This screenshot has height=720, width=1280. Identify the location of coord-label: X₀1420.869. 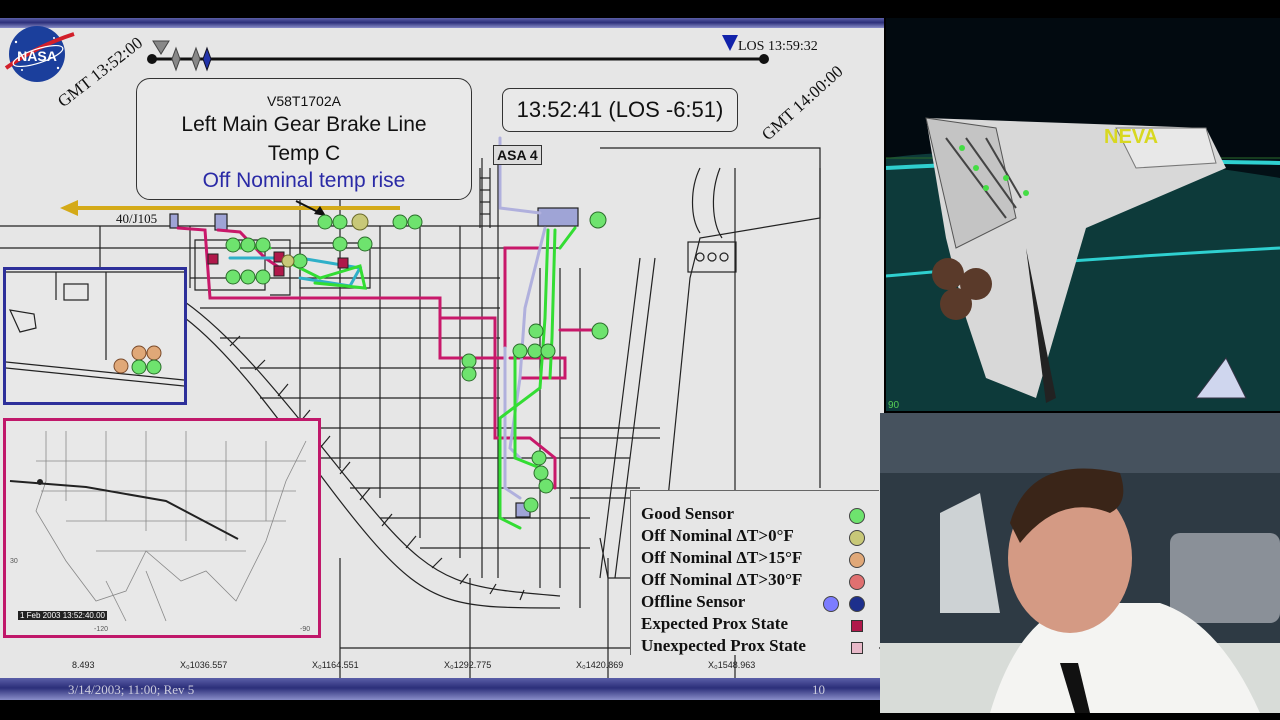
(600, 665).